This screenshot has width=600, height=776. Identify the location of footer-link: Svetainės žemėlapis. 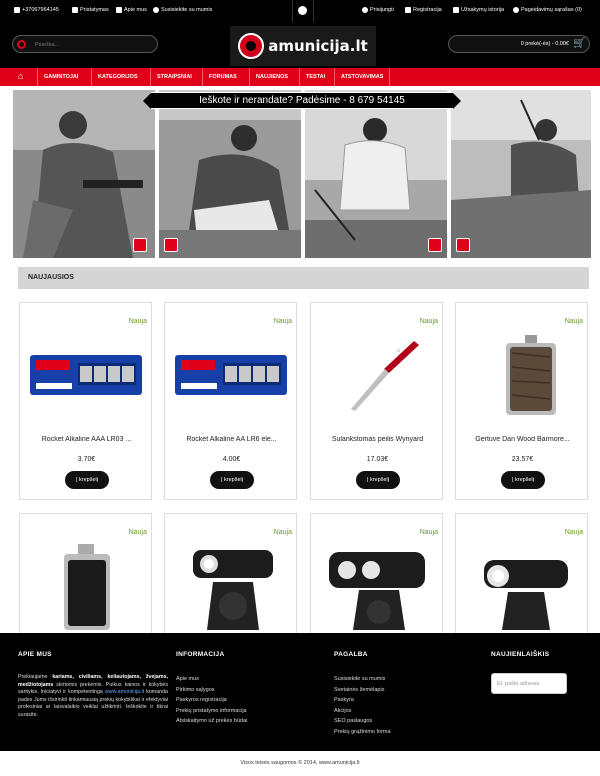
(362, 690).